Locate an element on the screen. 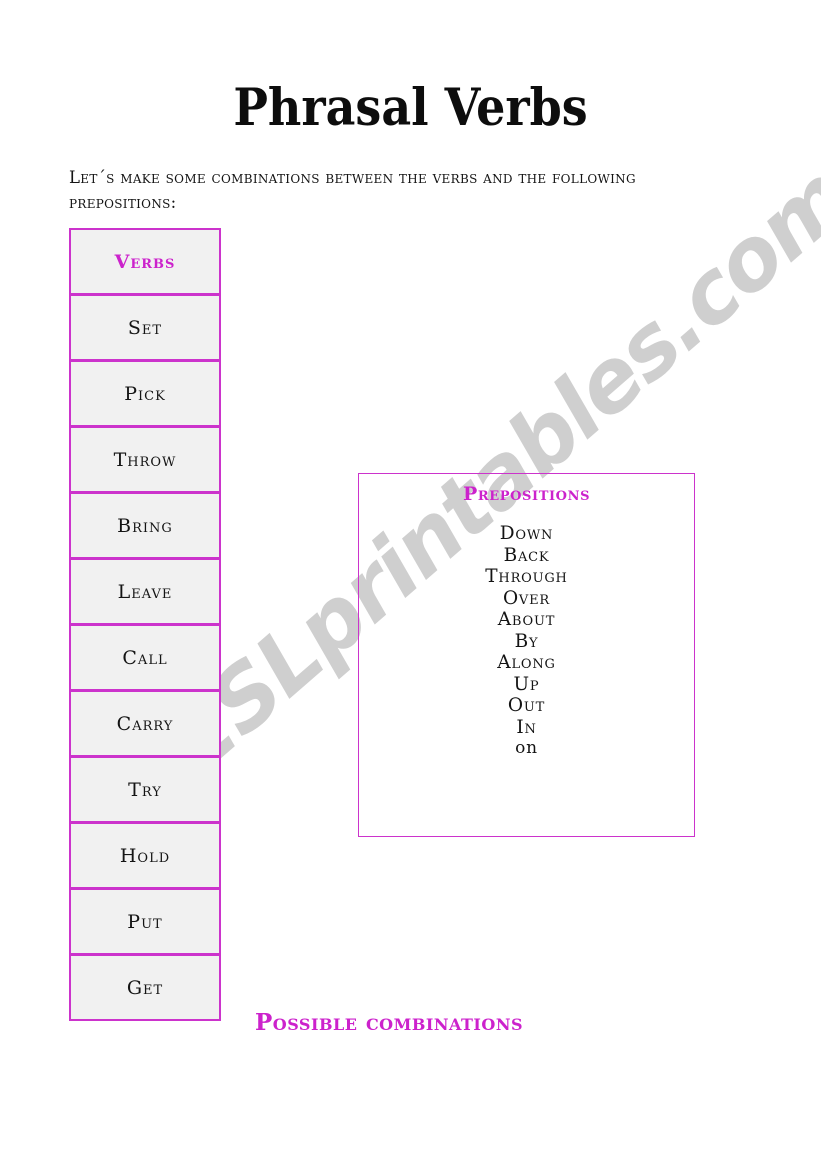 Image resolution: width=821 pixels, height=1169 pixels. verb-label: Pick is located at coordinates (145, 393).